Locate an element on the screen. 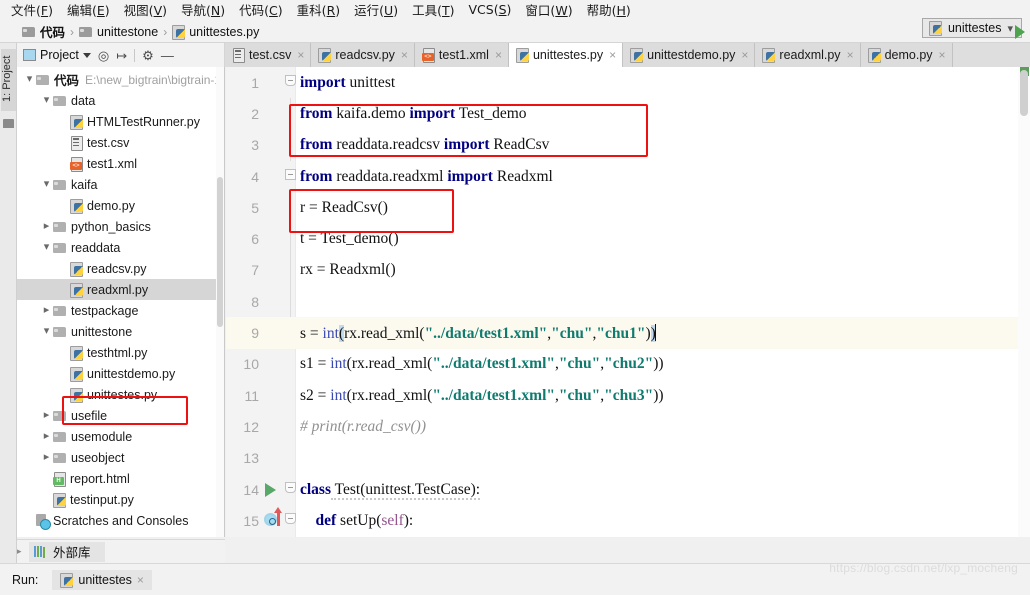 This screenshot has height=595, width=1030. code-line-16: 16 print("start") is located at coordinates (628, 536).